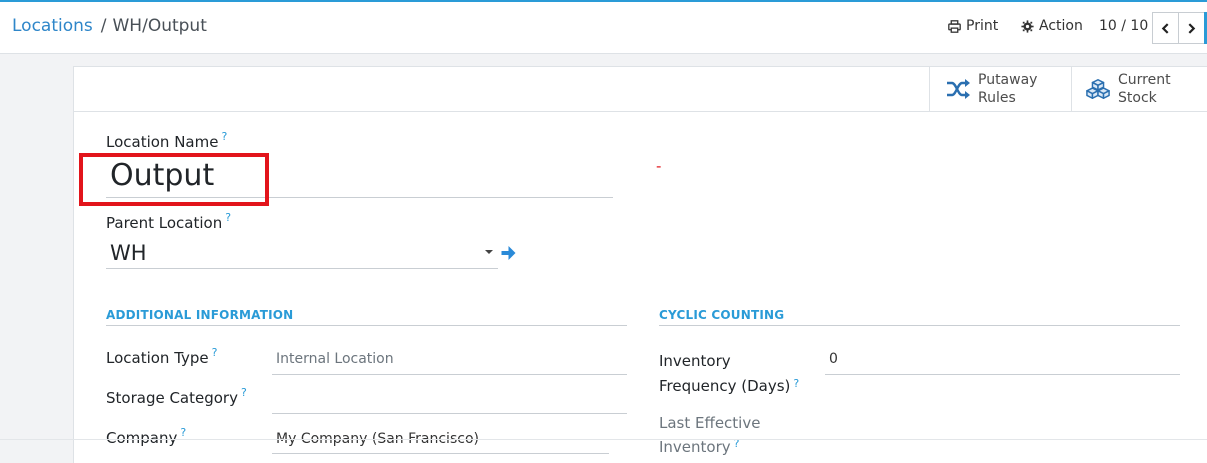  What do you see at coordinates (640, 89) in the screenshot?
I see `smart-button-box: Putaway Rules Current Stock` at bounding box center [640, 89].